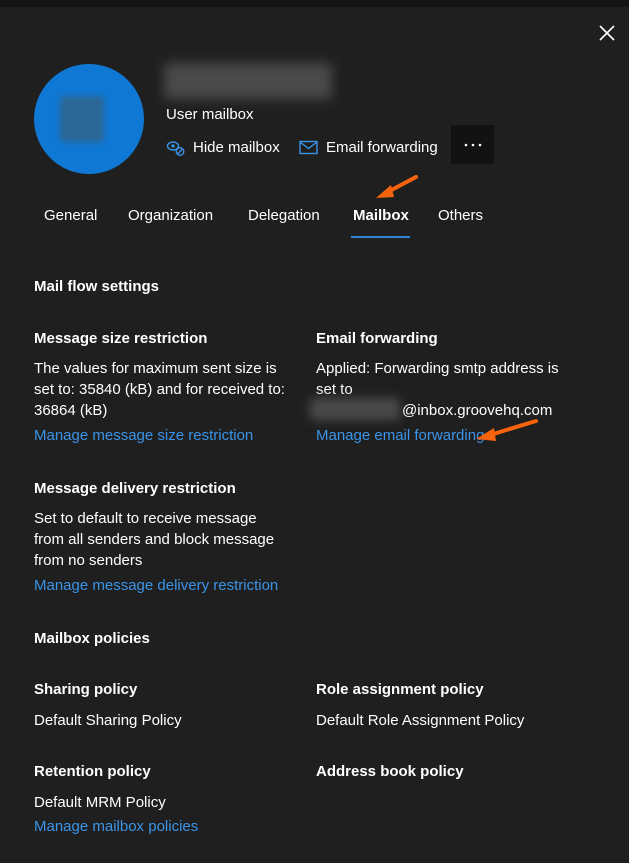 The width and height of the screenshot is (629, 863). Describe the element at coordinates (108, 720) in the screenshot. I see `sharing-policy-value: Default Sharing Policy` at that location.